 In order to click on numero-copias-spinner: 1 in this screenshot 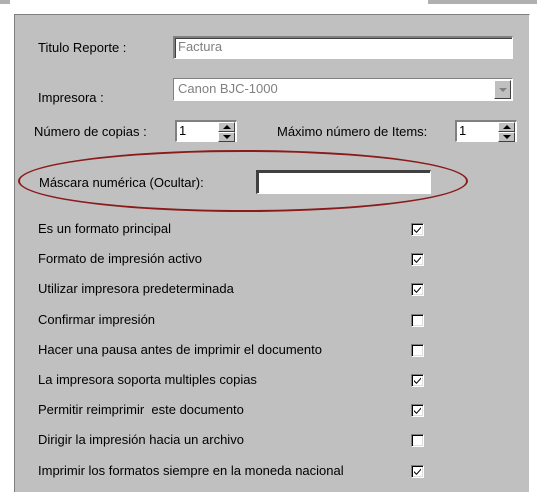, I will do `click(206, 131)`.